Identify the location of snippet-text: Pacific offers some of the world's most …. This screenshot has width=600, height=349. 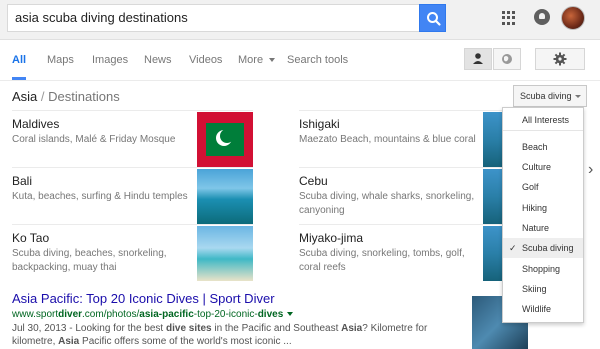
(185, 341).